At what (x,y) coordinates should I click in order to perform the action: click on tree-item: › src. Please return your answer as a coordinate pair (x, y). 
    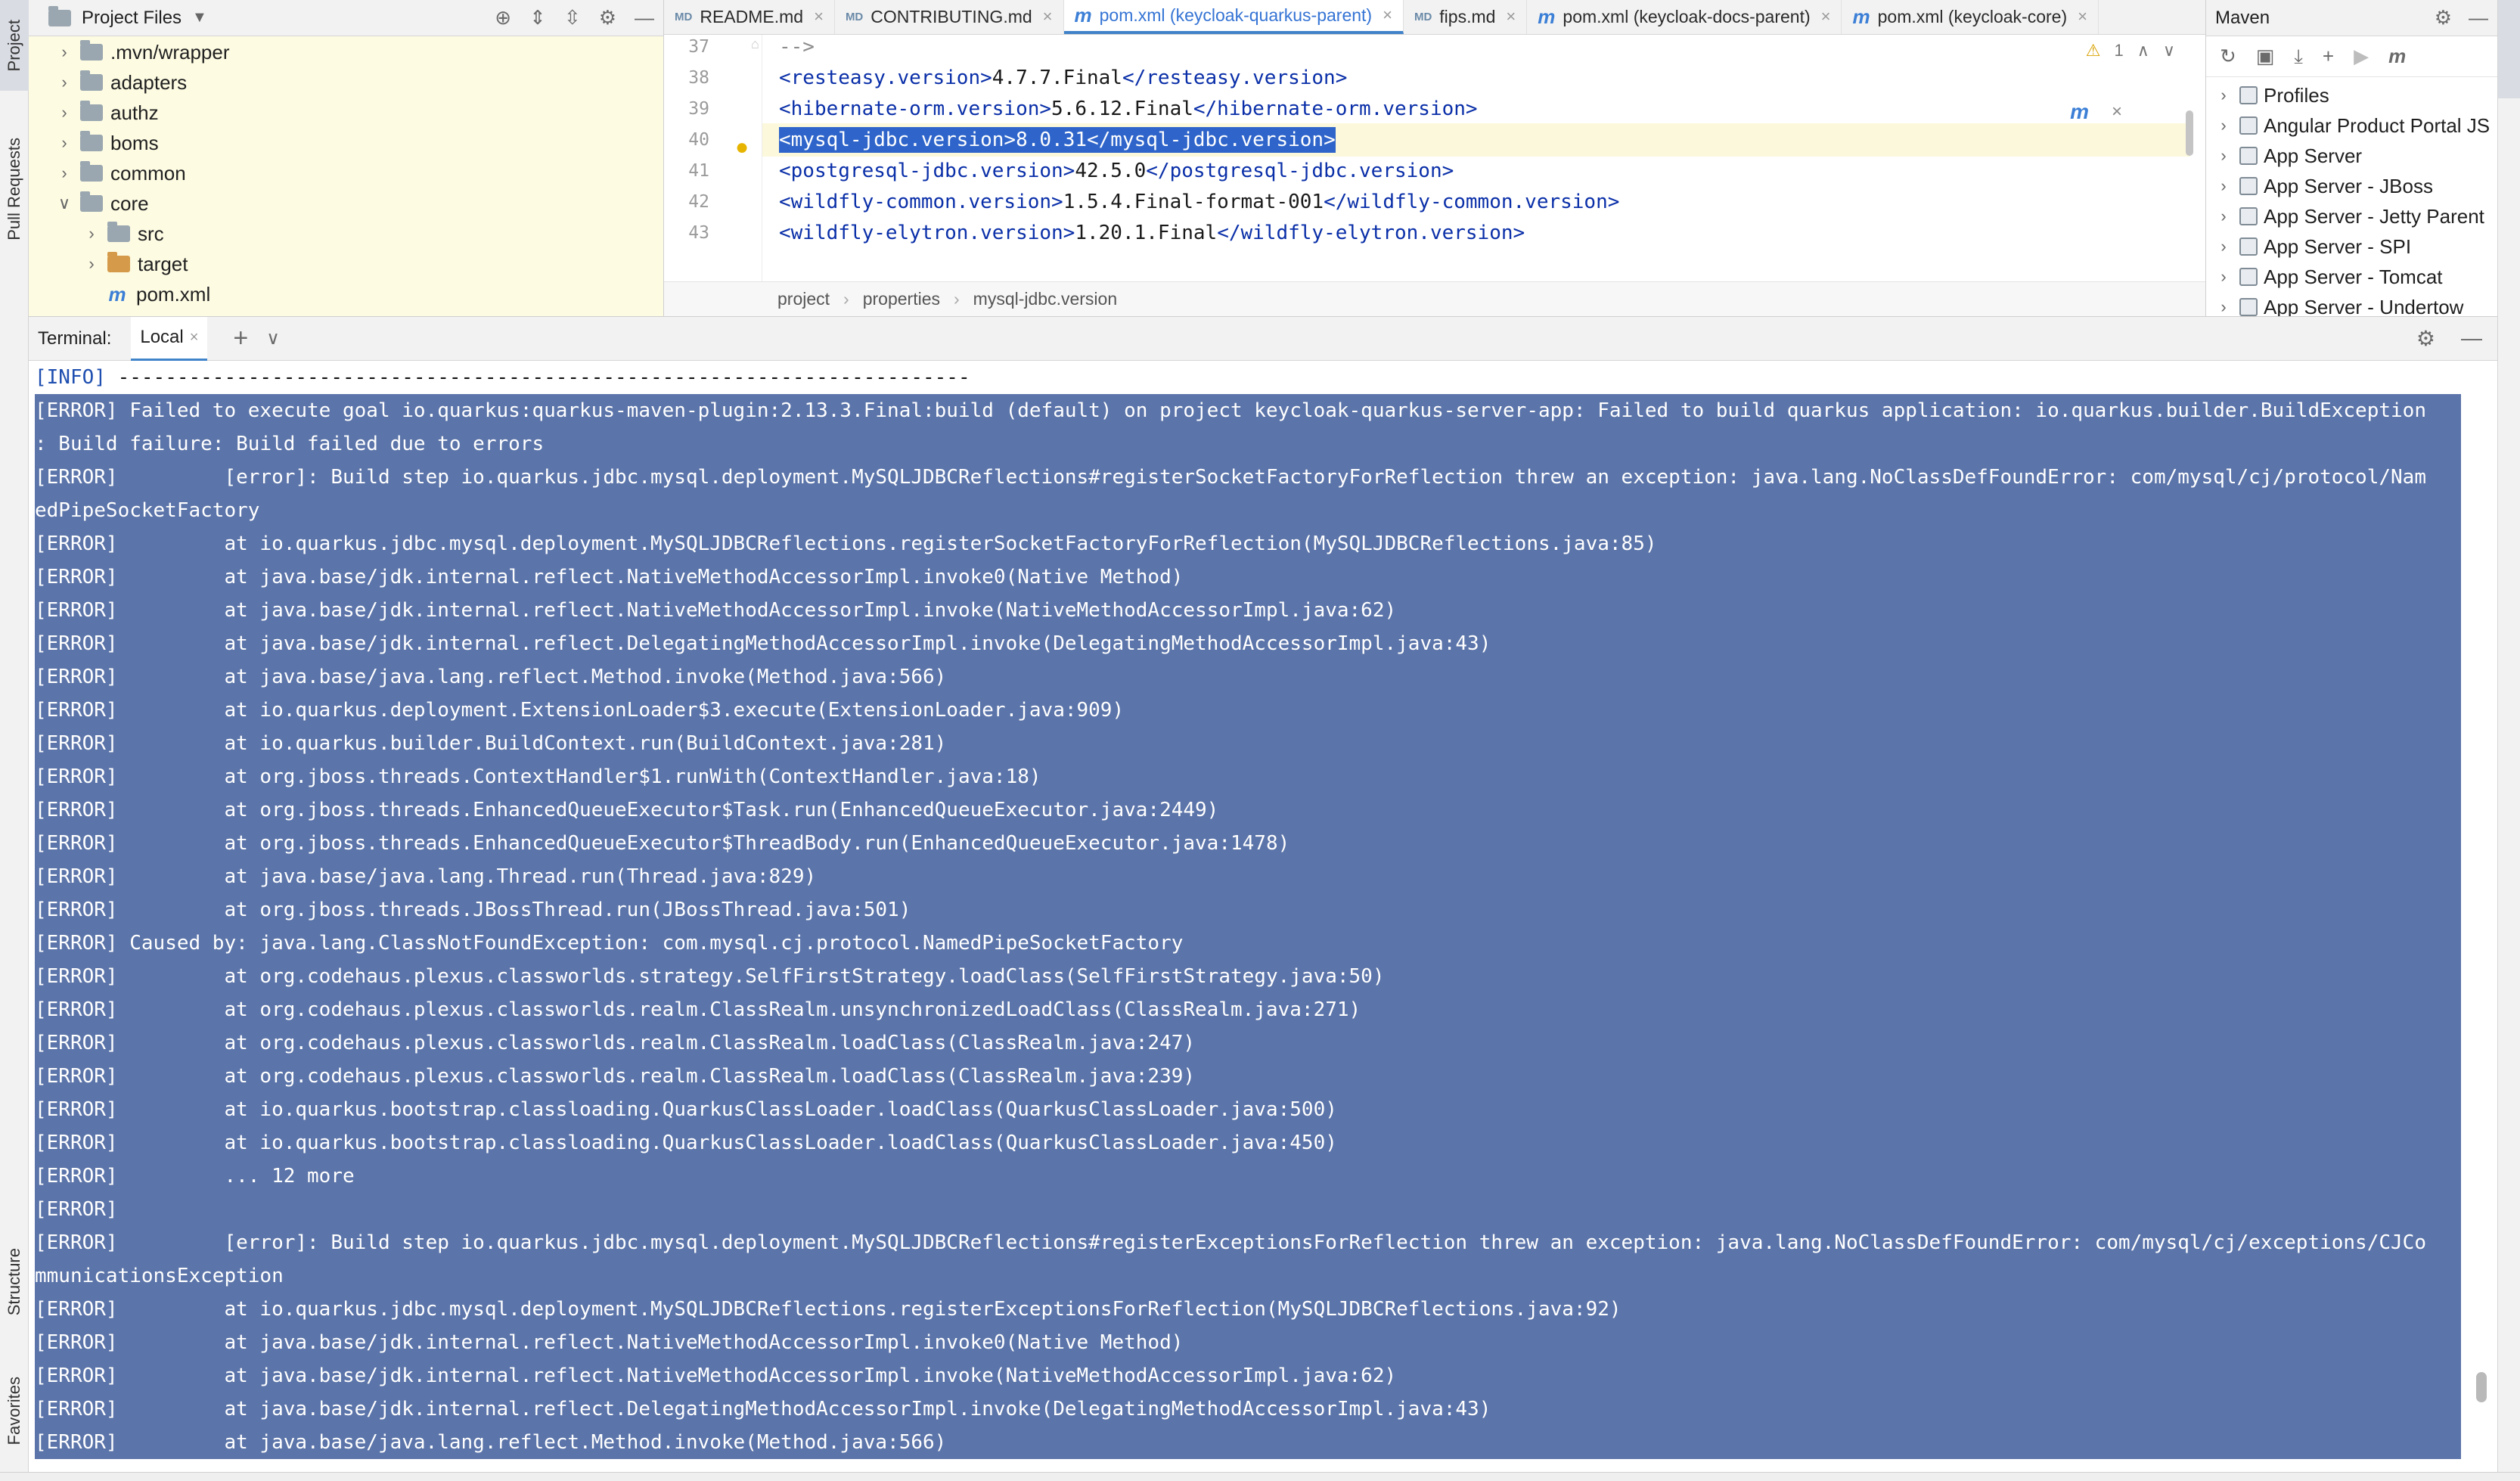
    Looking at the image, I should click on (123, 234).